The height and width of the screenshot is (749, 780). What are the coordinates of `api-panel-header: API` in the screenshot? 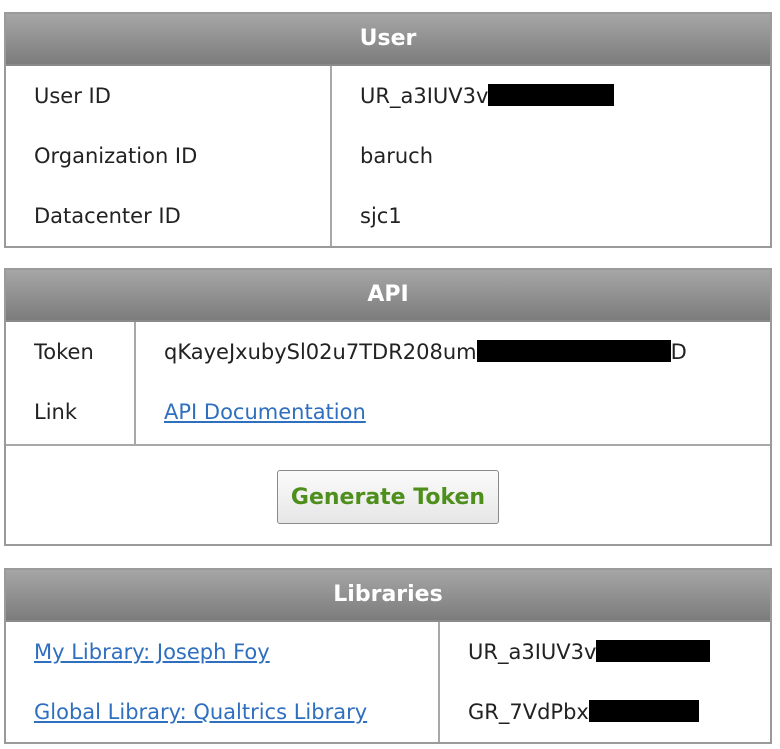 It's located at (388, 296).